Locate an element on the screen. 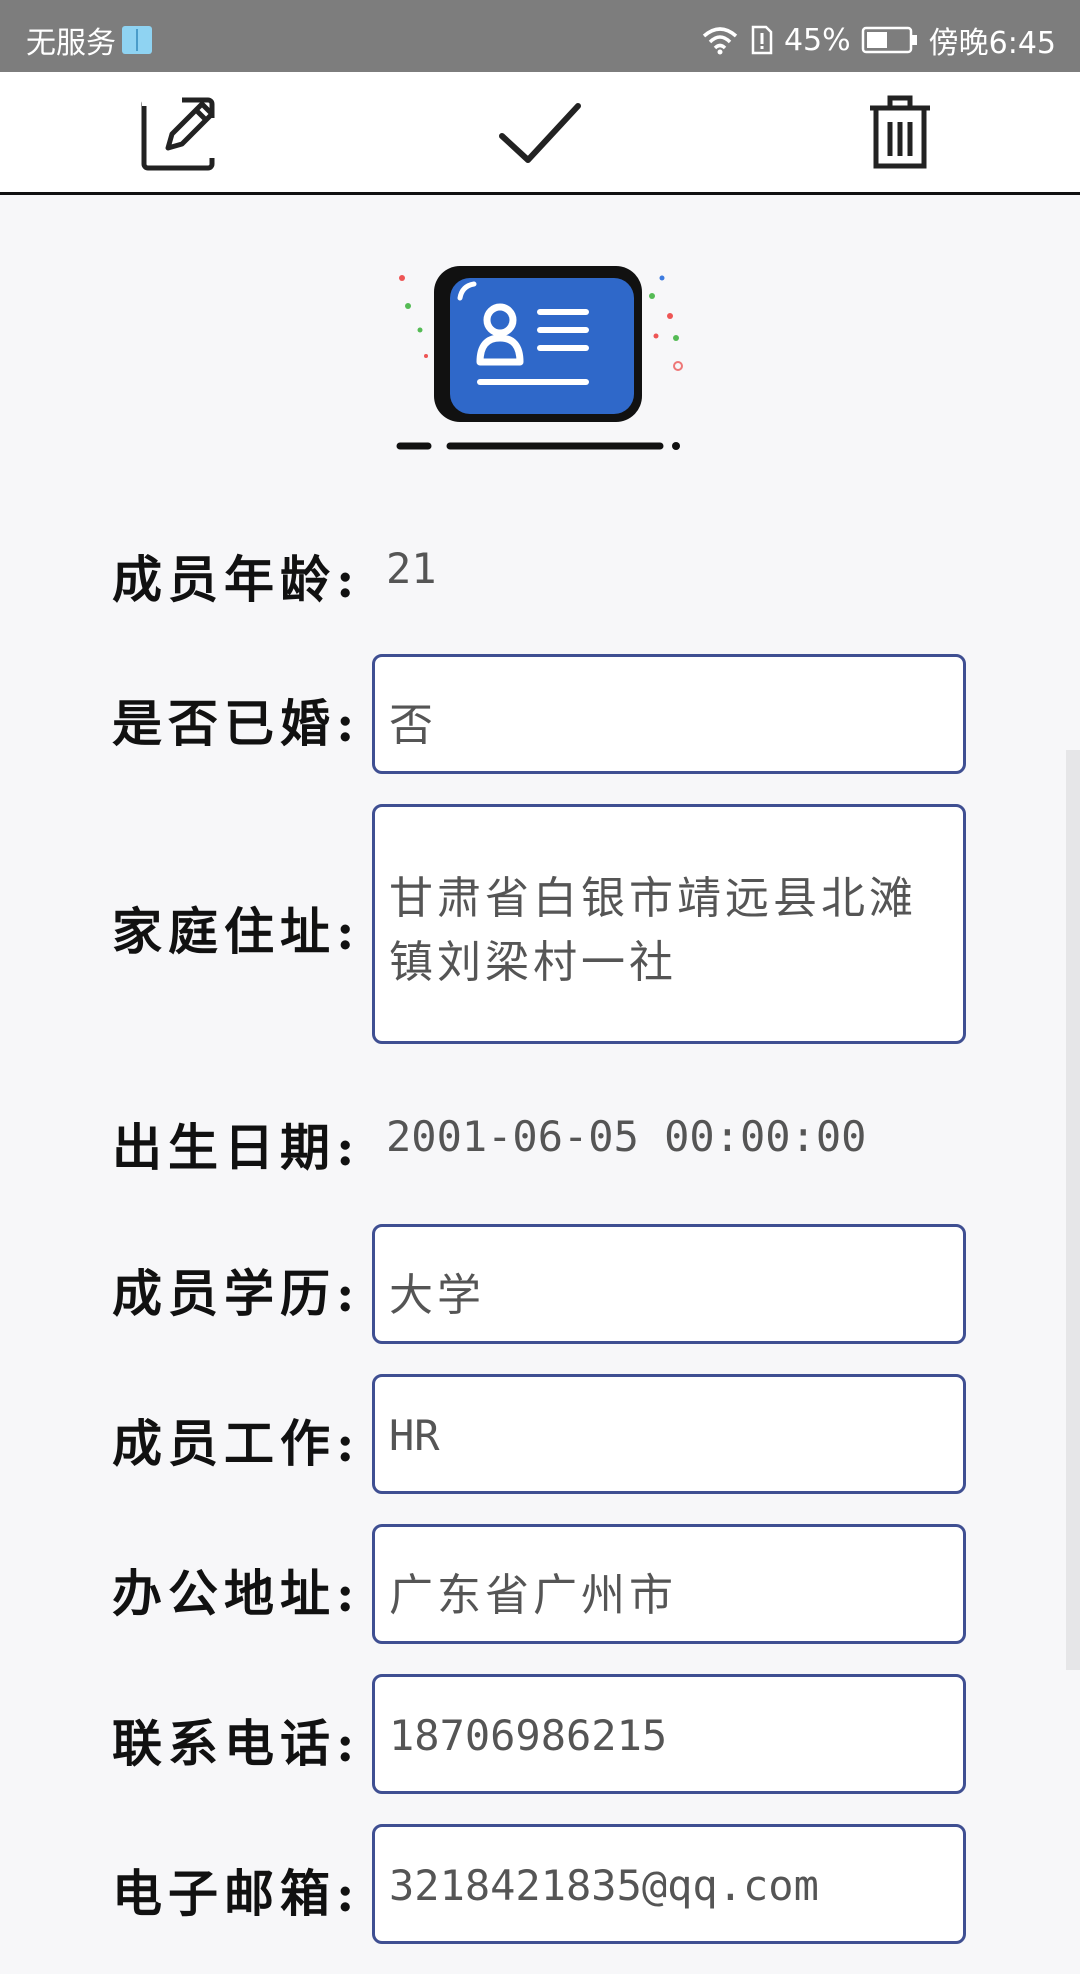 The image size is (1080, 1974). married-row: 是否已婚: 否 is located at coordinates (540, 714).